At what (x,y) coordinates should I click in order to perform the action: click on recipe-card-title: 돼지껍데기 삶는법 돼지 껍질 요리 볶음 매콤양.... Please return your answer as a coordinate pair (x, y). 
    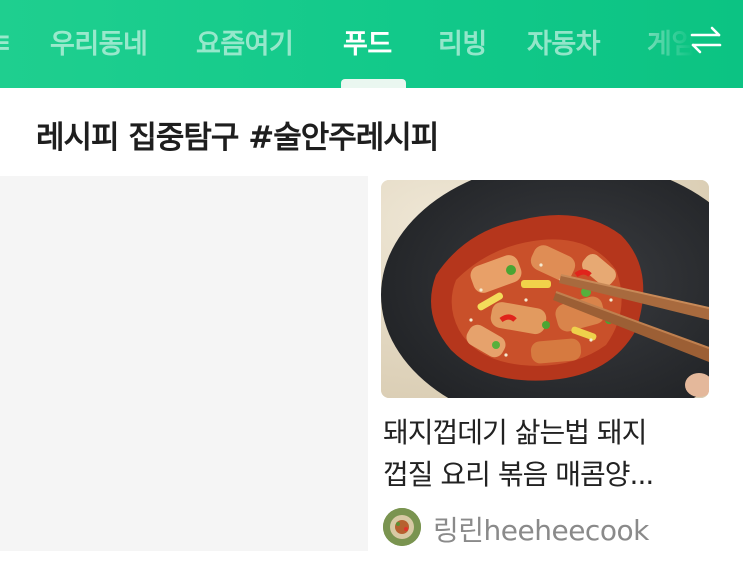
    Looking at the image, I should click on (548, 454).